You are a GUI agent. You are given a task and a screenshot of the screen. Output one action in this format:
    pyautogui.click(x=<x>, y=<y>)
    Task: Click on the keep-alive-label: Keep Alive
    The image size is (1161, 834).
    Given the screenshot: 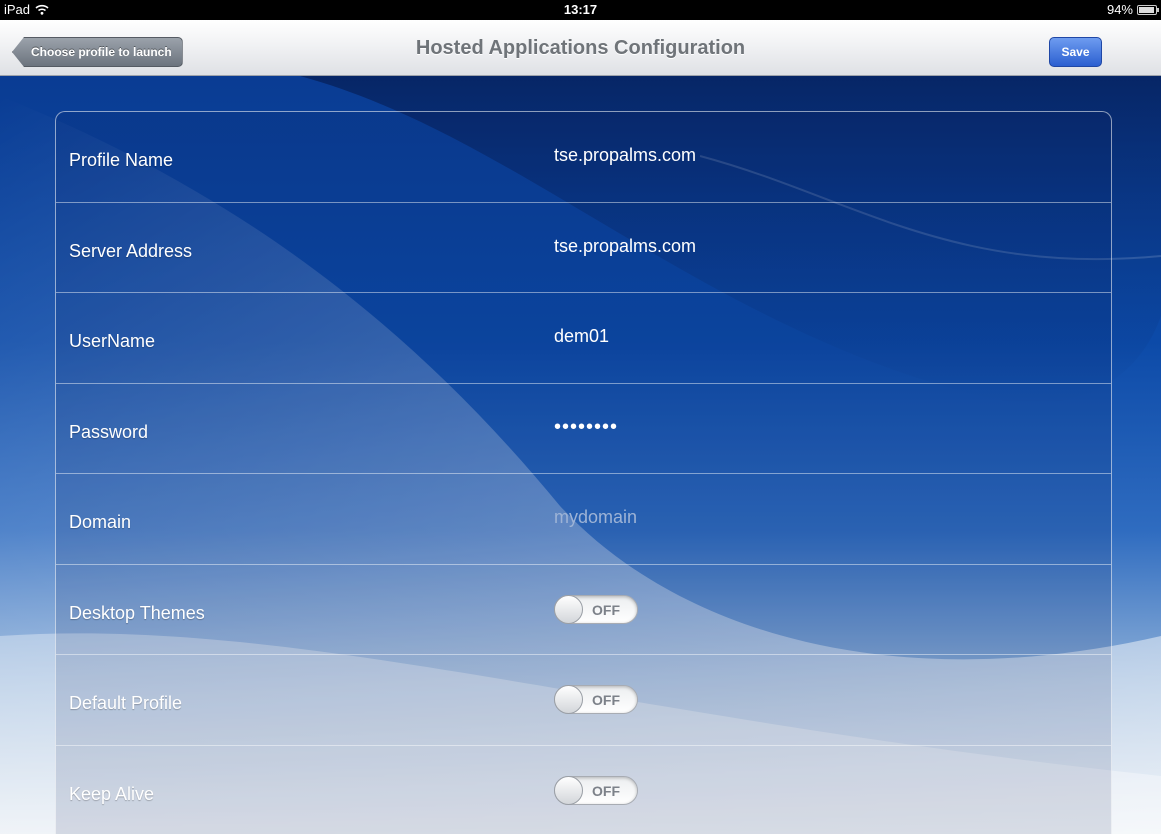 What is the action you would take?
    pyautogui.click(x=112, y=793)
    